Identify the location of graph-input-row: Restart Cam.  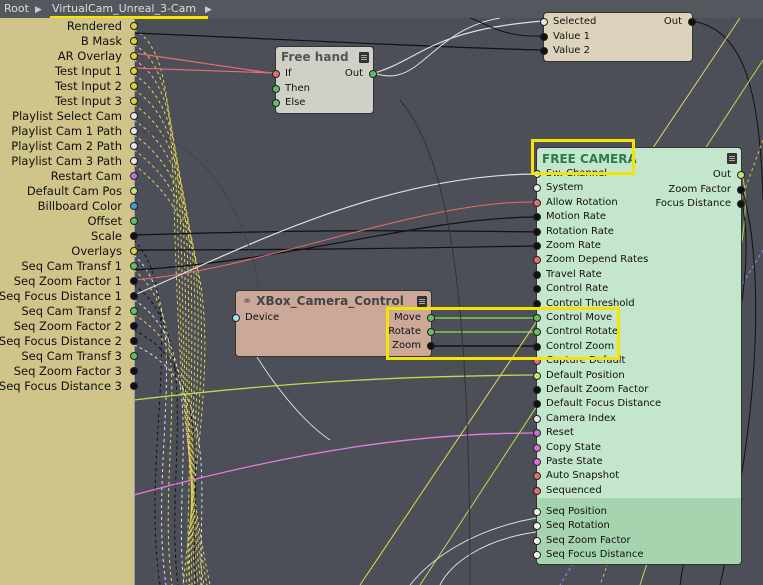
(69, 176).